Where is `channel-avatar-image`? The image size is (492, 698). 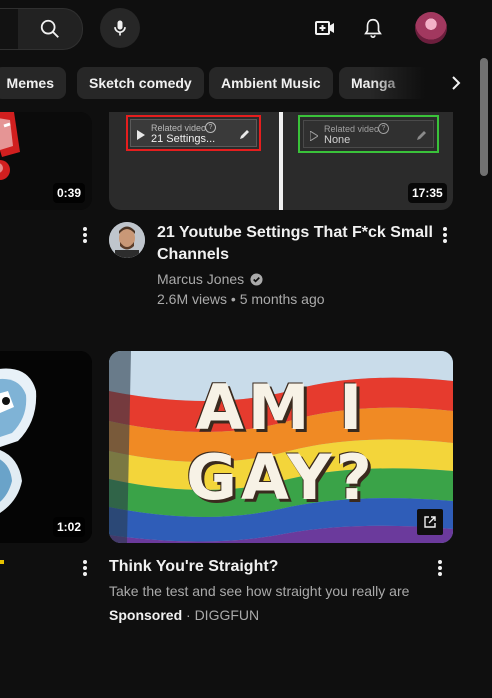 channel-avatar-image is located at coordinates (127, 240).